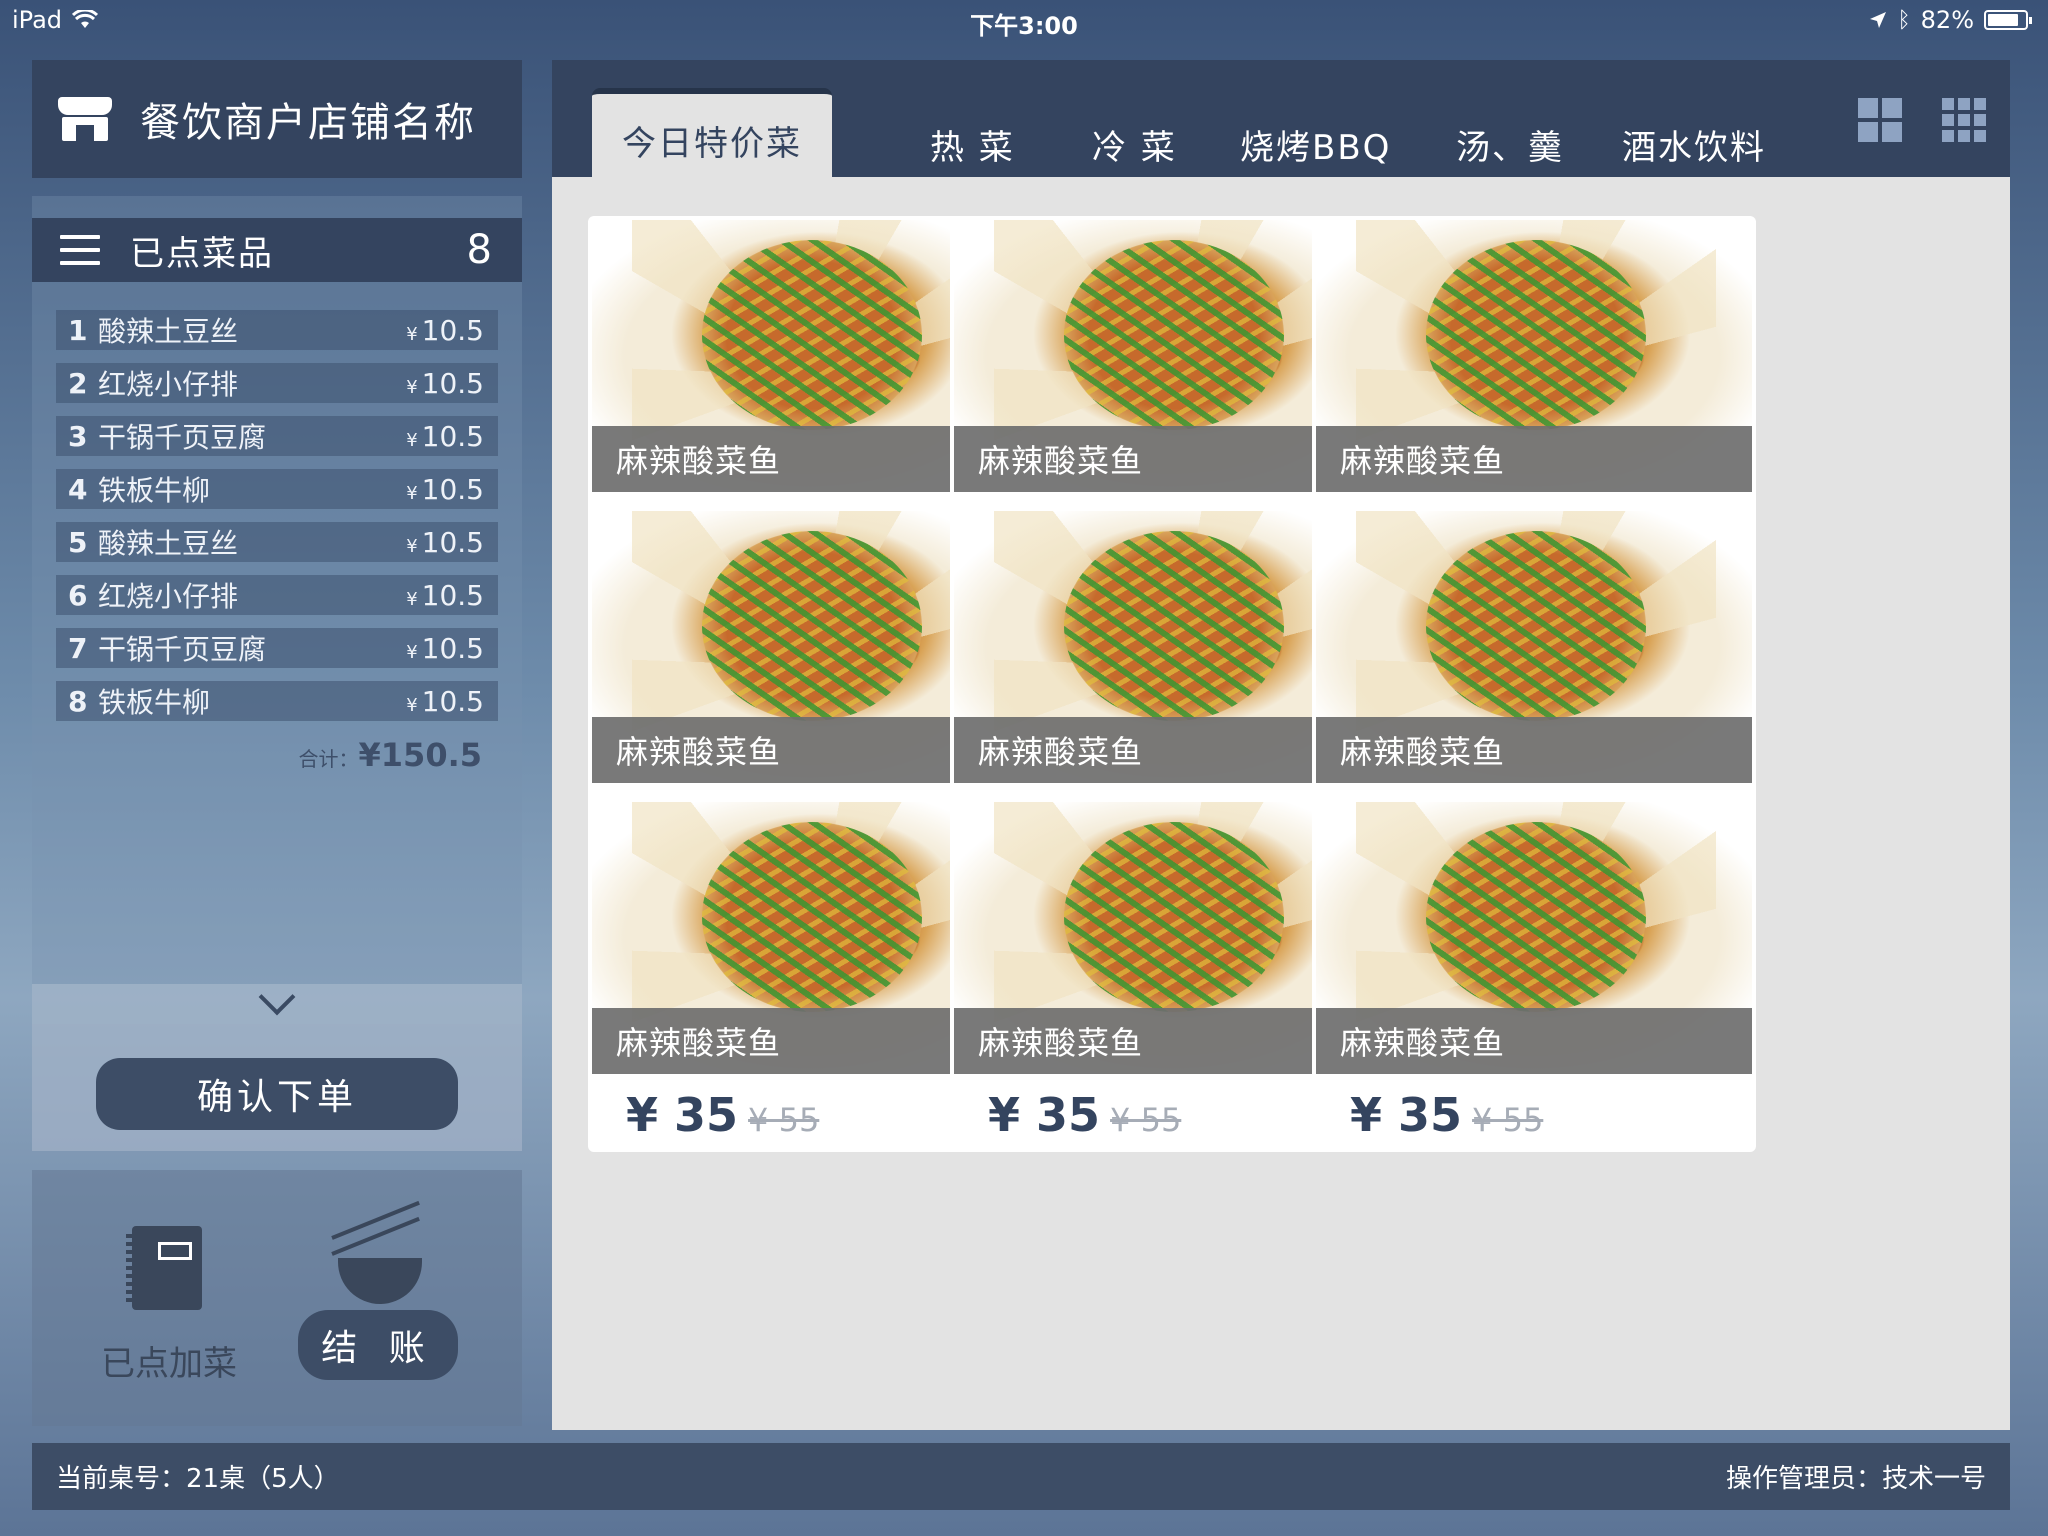  Describe the element at coordinates (1904, 20) in the screenshot. I see `bluetooth-icon: ᛒ` at that location.